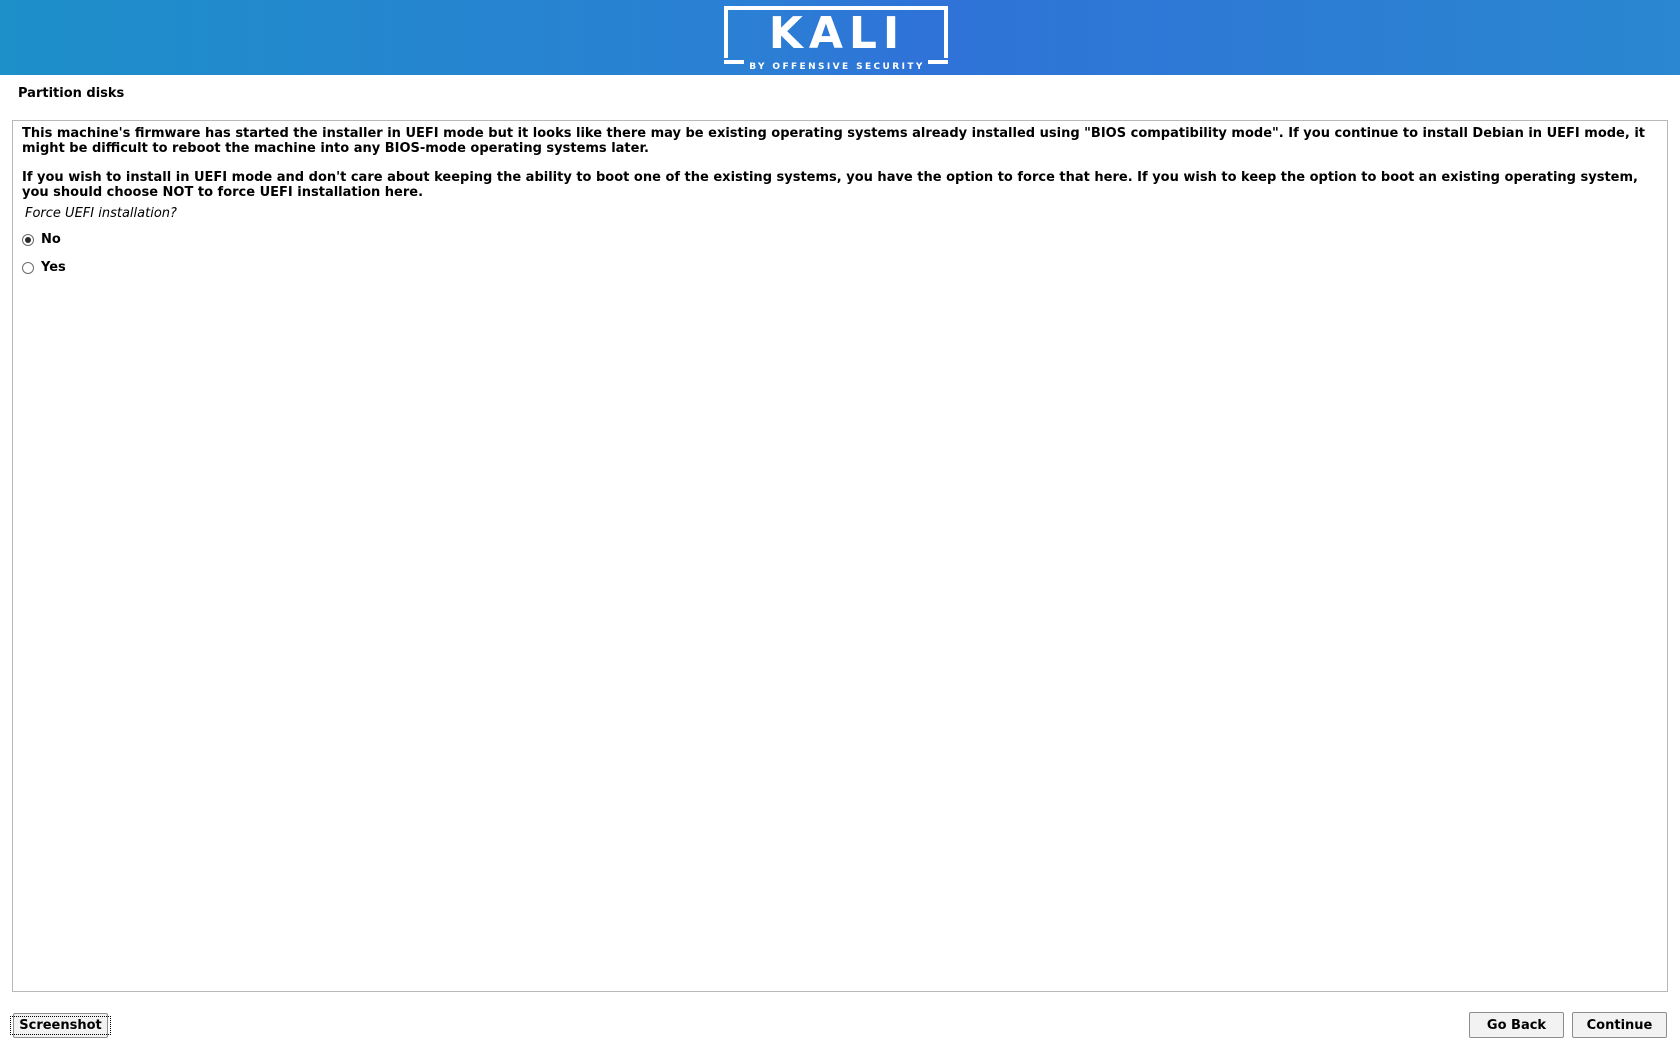 This screenshot has height=1050, width=1680. I want to click on option-no: No, so click(41, 240).